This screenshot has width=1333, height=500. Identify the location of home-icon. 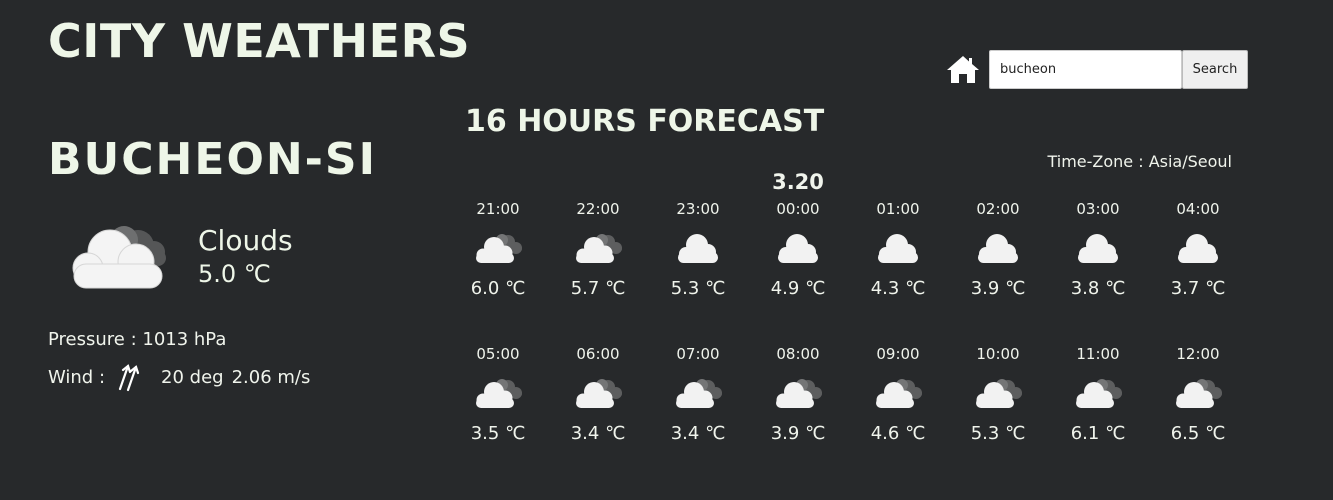
(963, 69).